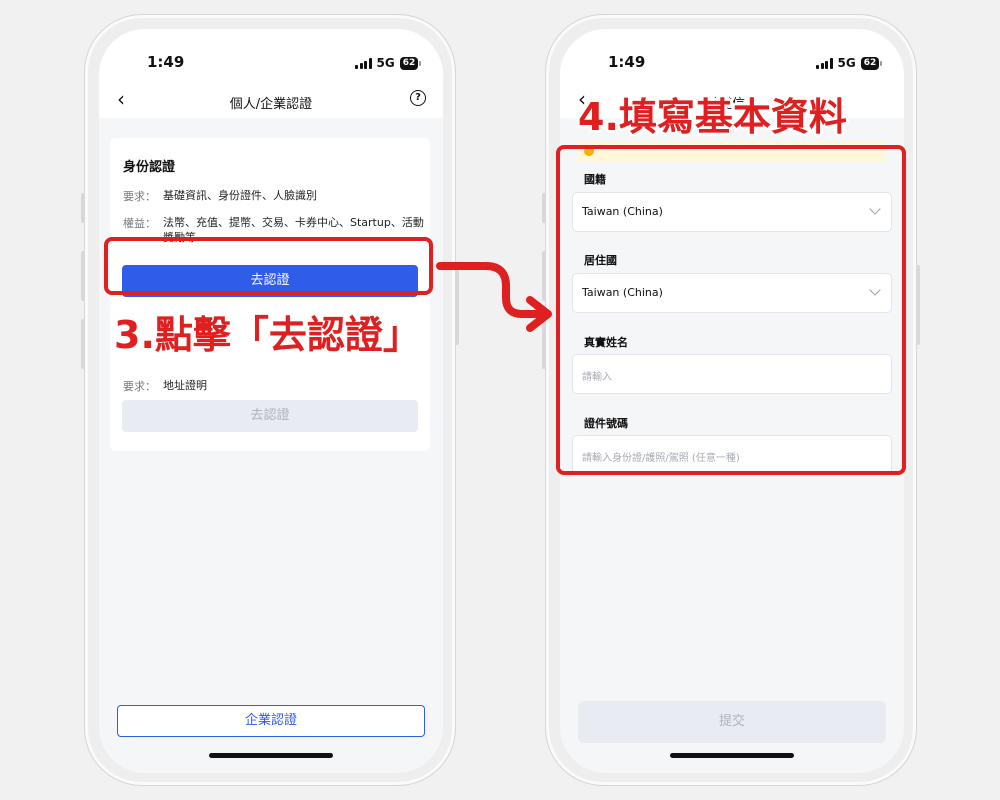  I want to click on address-requirement-row: 要求： 地址證明, so click(165, 386).